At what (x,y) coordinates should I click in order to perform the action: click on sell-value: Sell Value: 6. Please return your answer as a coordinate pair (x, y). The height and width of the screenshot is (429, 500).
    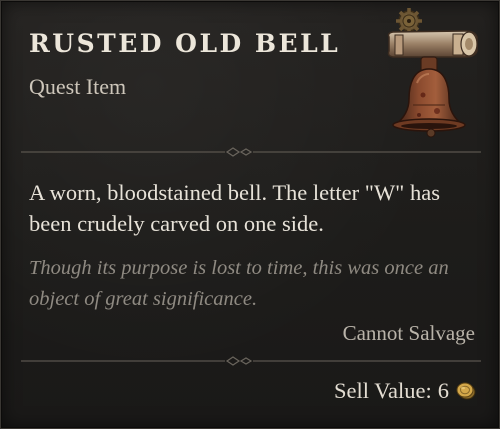
    Looking at the image, I should click on (405, 391).